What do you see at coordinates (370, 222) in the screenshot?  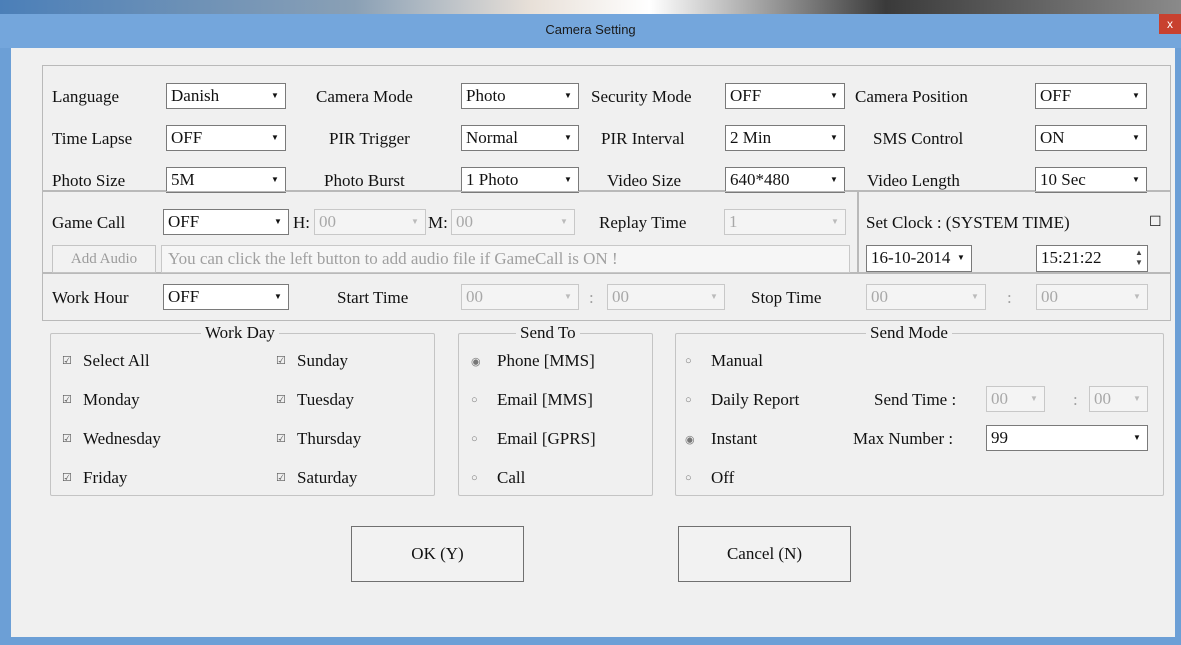 I see `game-call-hour-select: 00 ▼` at bounding box center [370, 222].